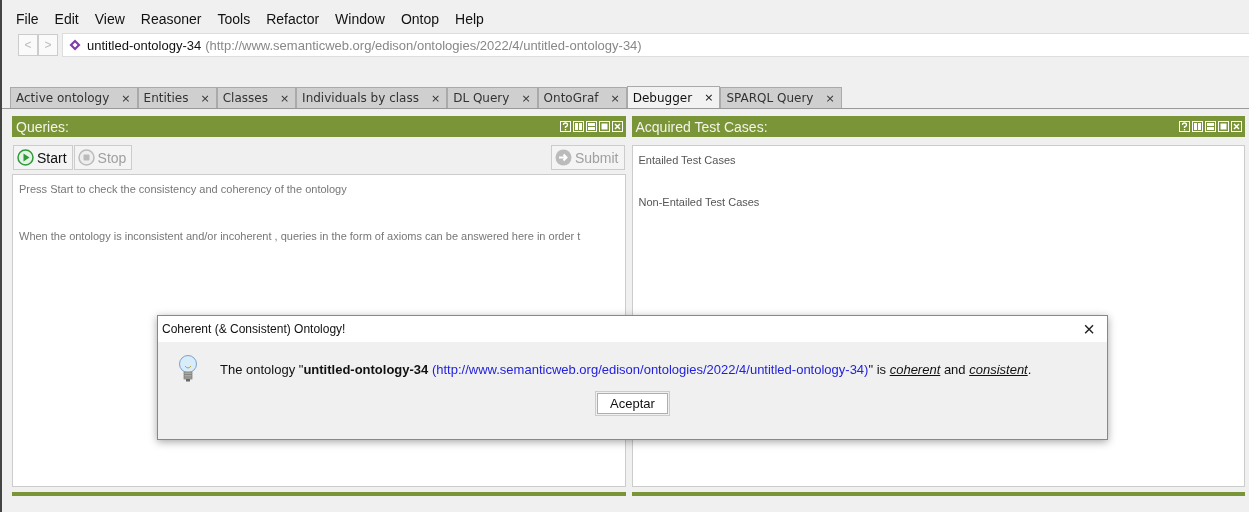  I want to click on ontology-link: (http://www.semanticweb.org/edison/ontologies/2022/4/untitled-ontology-34), so click(650, 369).